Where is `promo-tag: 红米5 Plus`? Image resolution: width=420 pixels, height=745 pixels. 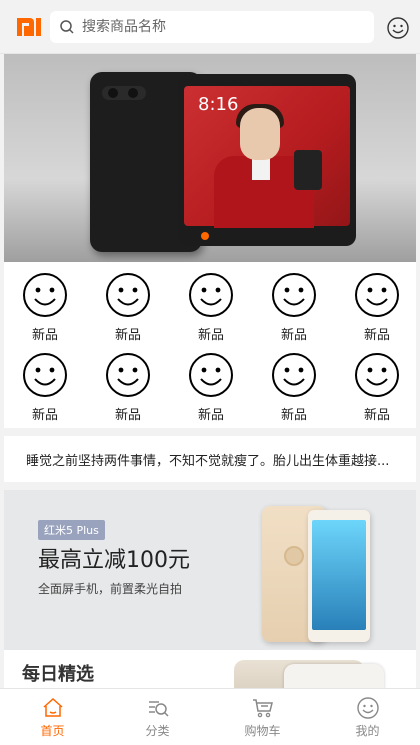 promo-tag: 红米5 Plus is located at coordinates (71, 530).